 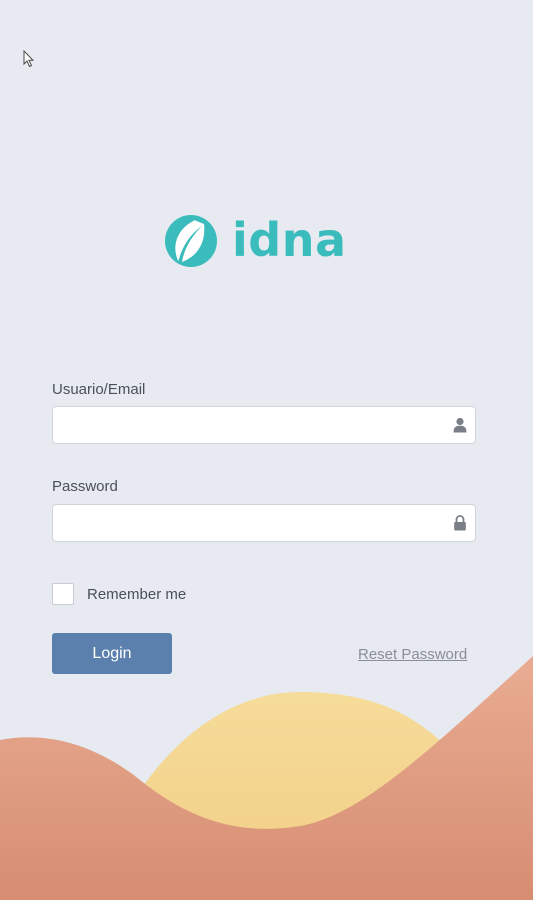 I want to click on remember-me-checkbox, so click(x=63, y=594).